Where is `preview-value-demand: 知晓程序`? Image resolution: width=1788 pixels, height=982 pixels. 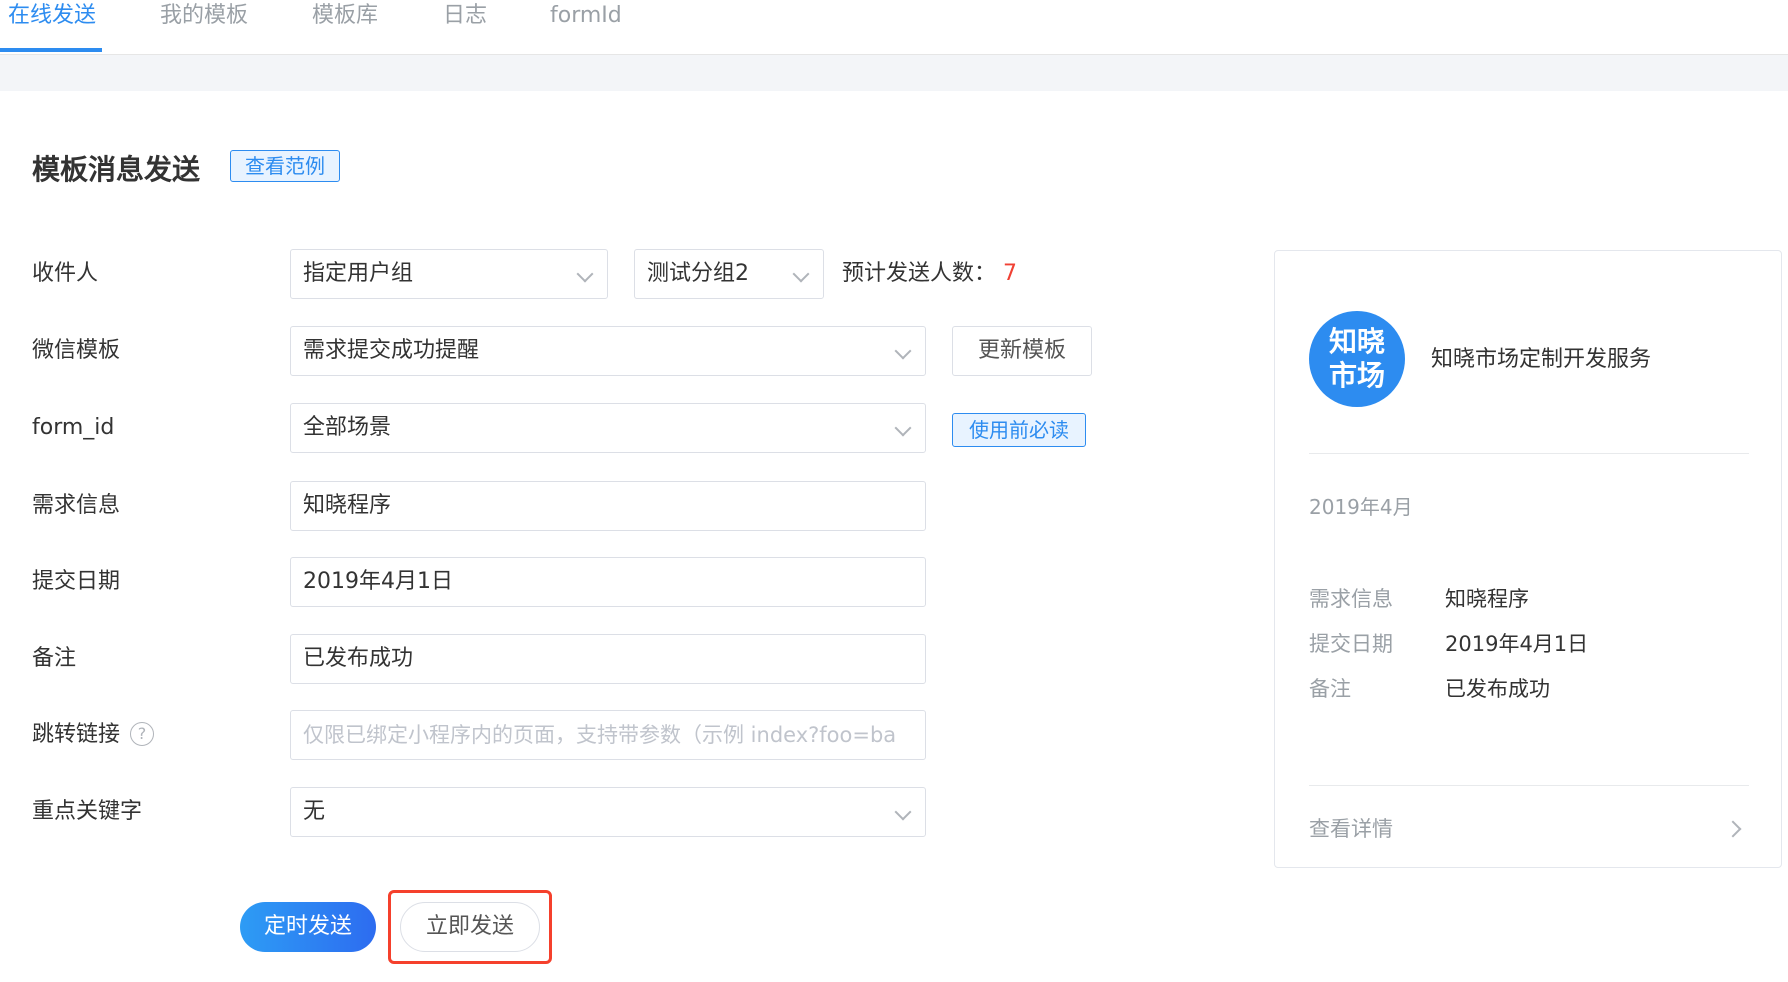
preview-value-demand: 知晓程序 is located at coordinates (1487, 599).